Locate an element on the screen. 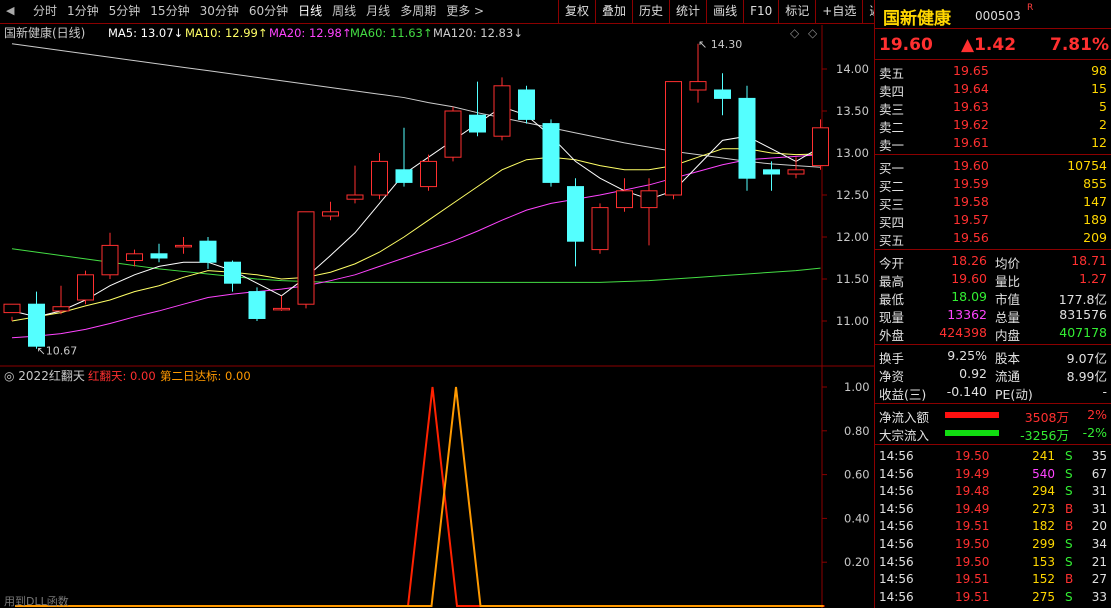  book-price: 19.58 is located at coordinates (971, 201).